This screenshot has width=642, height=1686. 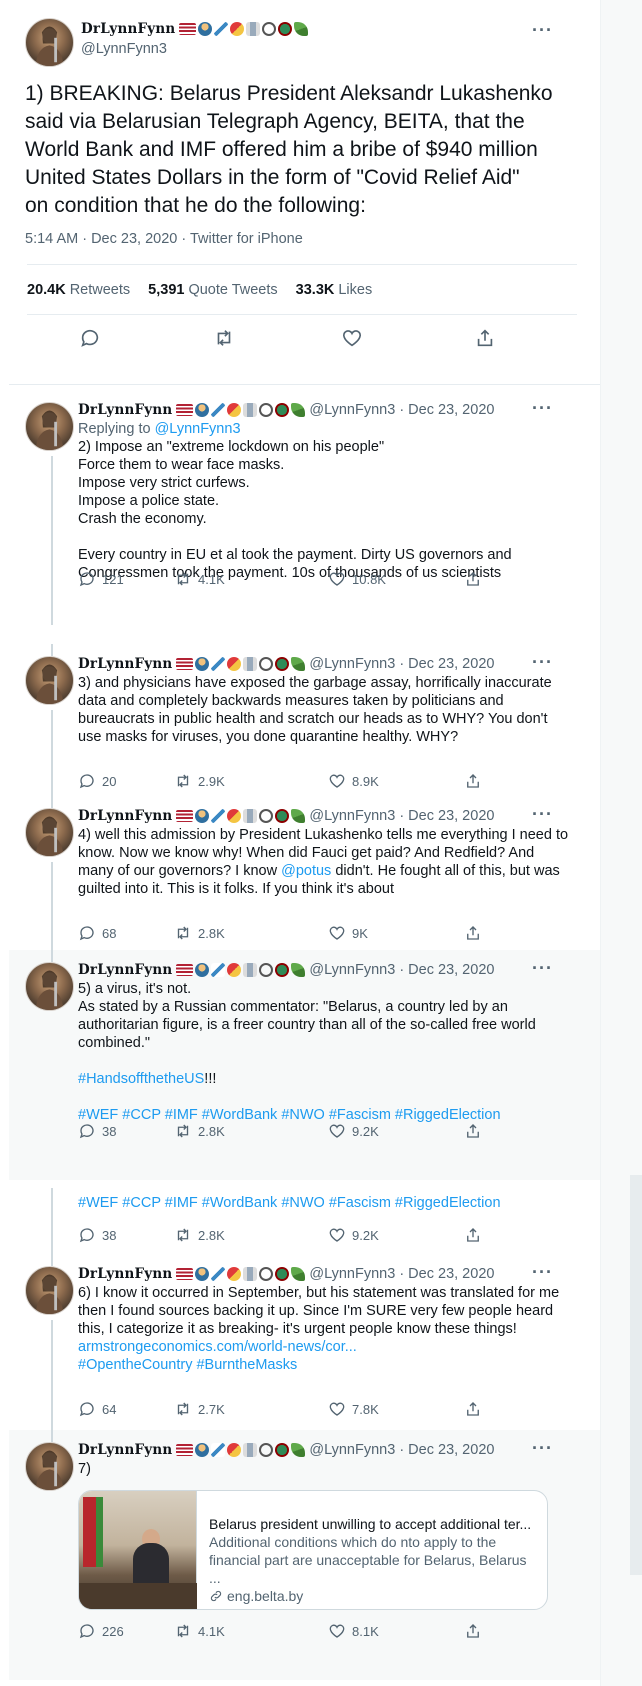 I want to click on author-name-line: DrLynnFynn, so click(x=195, y=29).